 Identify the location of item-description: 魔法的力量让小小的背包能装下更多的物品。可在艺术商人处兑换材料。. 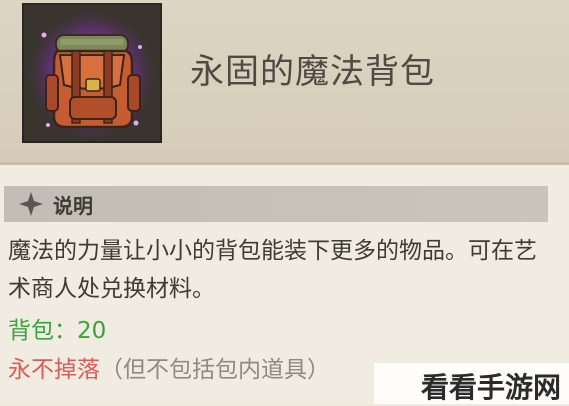
(272, 270).